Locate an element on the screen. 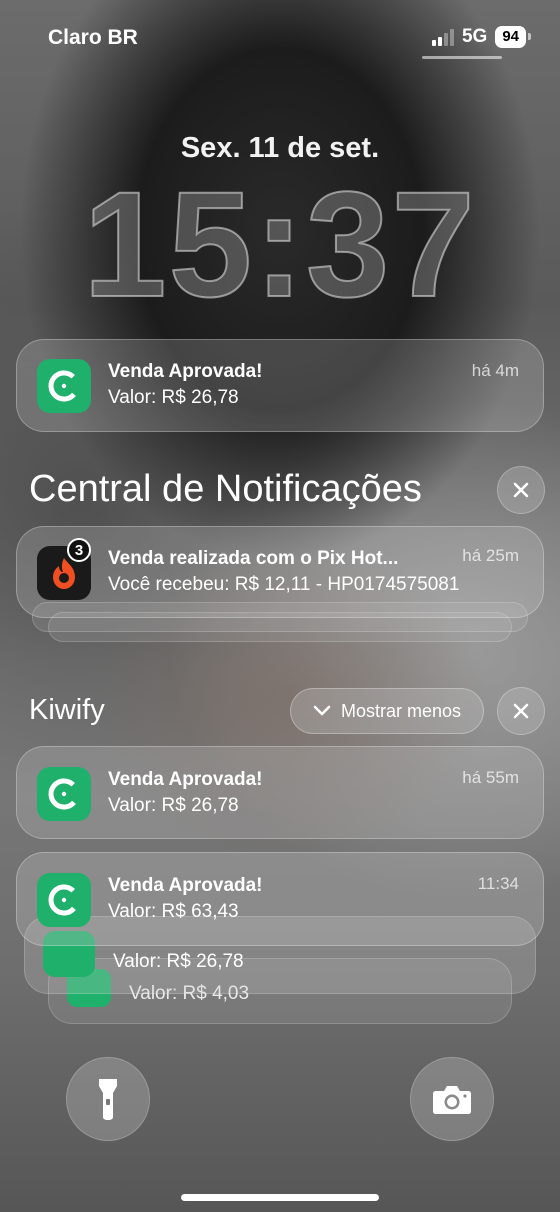 This screenshot has height=1212, width=560. show-less-label: Mostrar menos is located at coordinates (401, 710).